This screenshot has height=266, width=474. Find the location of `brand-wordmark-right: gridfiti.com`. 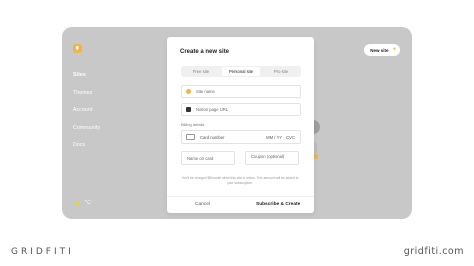

brand-wordmark-right: gridfiti.com is located at coordinates (433, 251).